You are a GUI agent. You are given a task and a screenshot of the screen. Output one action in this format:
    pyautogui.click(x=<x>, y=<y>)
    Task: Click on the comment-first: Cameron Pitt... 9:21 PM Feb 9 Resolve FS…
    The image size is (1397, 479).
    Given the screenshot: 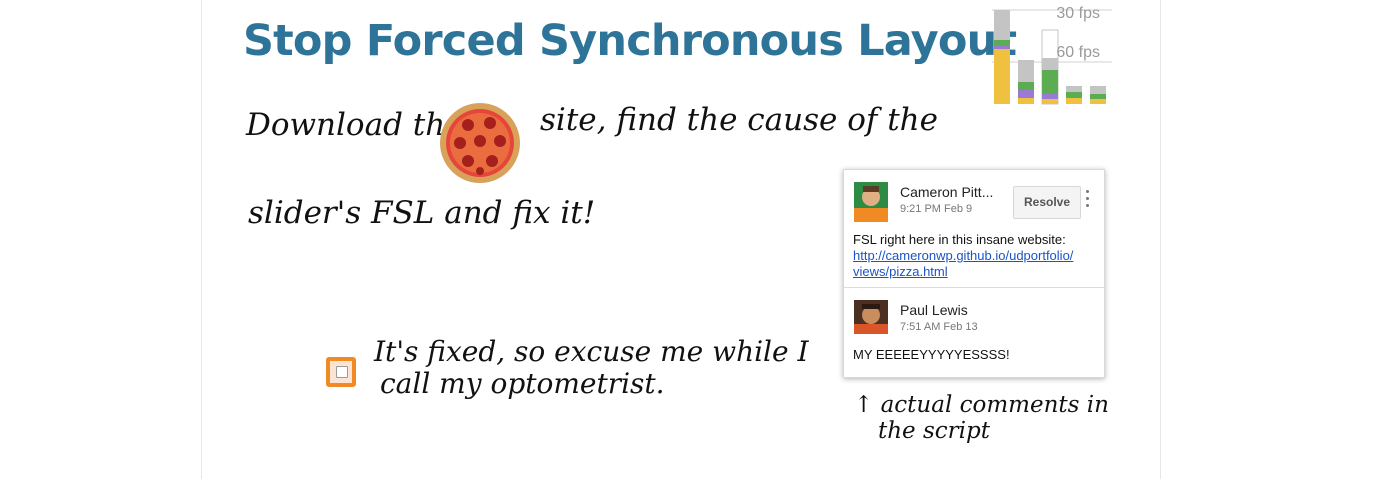 What is the action you would take?
    pyautogui.click(x=974, y=229)
    